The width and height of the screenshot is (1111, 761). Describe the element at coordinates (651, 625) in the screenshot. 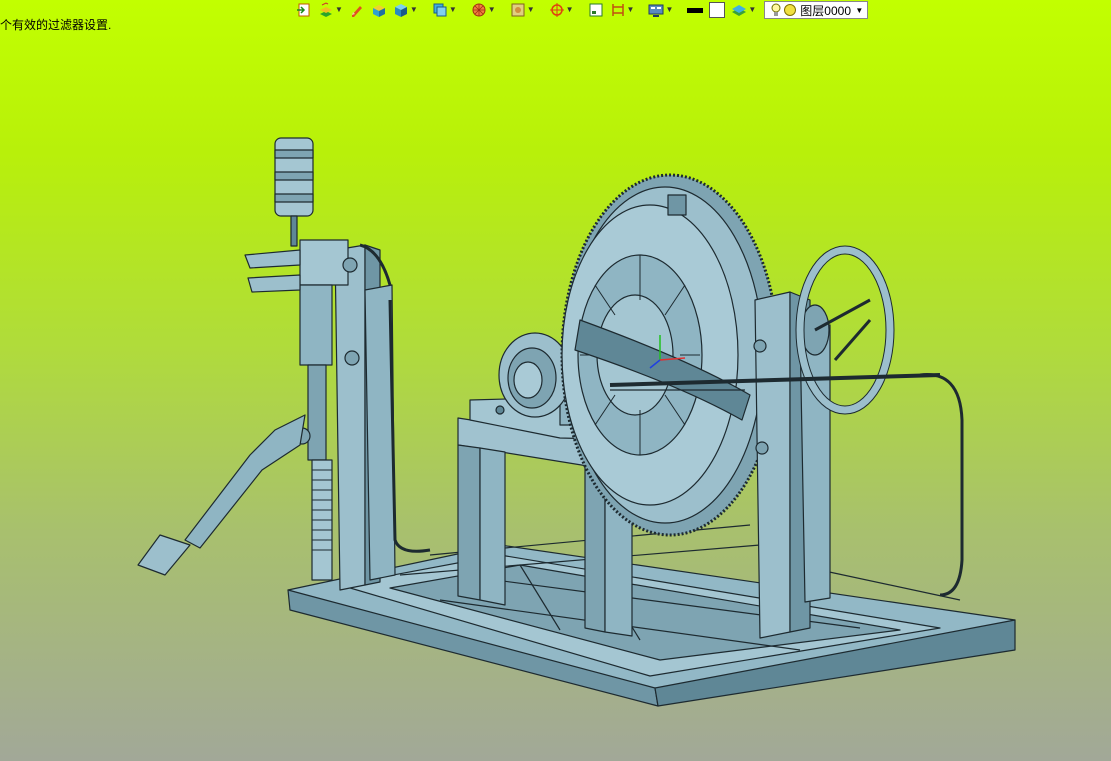

I see `base-frame` at that location.